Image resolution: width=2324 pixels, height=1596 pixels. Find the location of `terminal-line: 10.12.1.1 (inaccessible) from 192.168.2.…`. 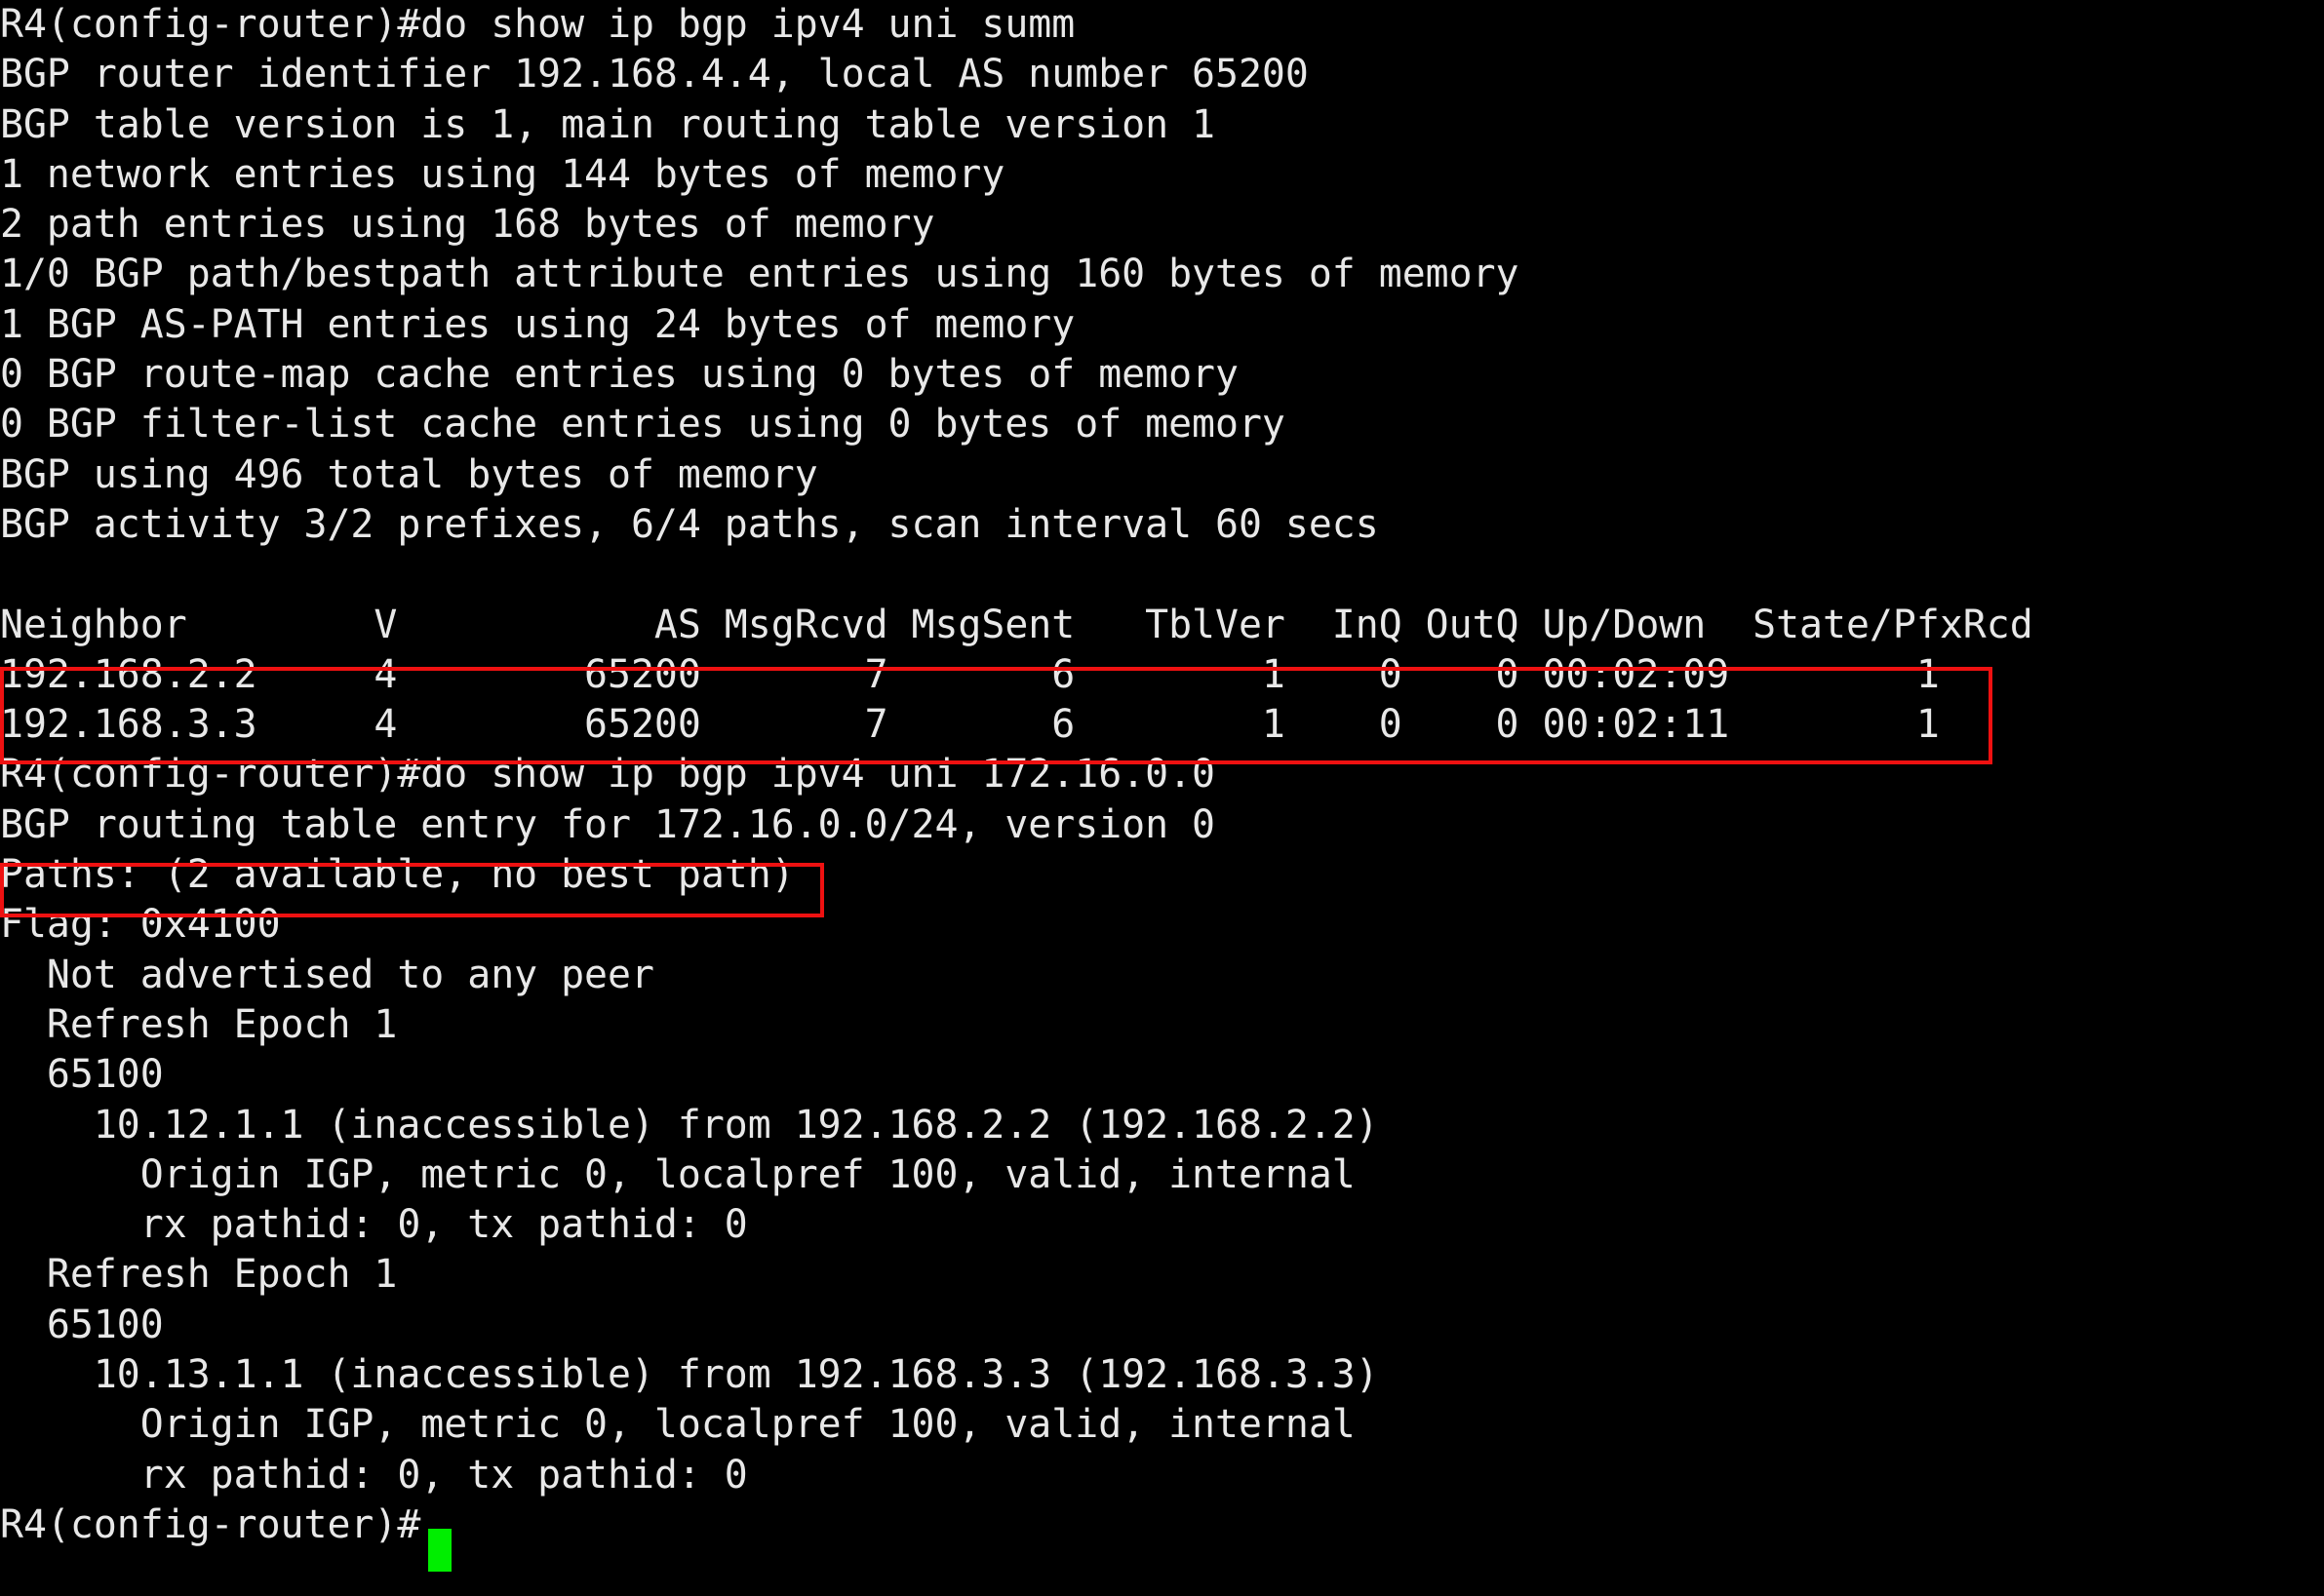

terminal-line: 10.12.1.1 (inaccessible) from 192.168.2.… is located at coordinates (689, 1125).